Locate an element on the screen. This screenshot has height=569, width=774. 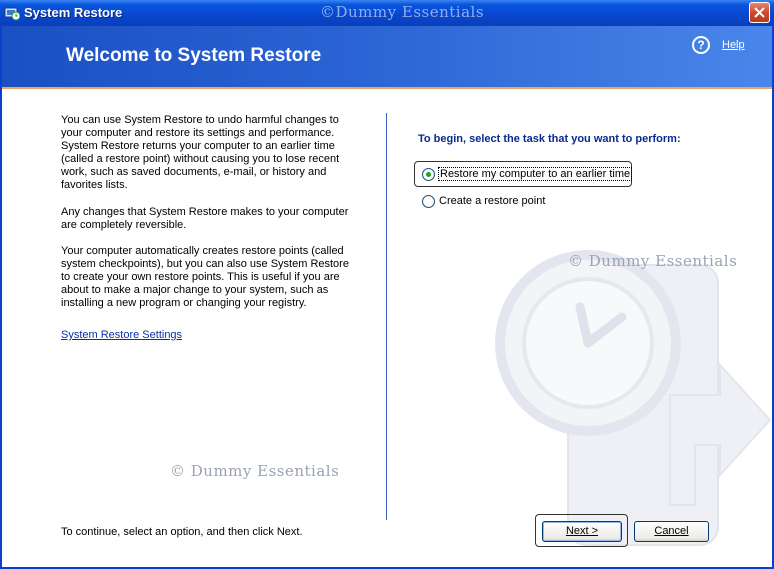
title-bar: System Restore ©Dummy Essentials is located at coordinates (387, 13).